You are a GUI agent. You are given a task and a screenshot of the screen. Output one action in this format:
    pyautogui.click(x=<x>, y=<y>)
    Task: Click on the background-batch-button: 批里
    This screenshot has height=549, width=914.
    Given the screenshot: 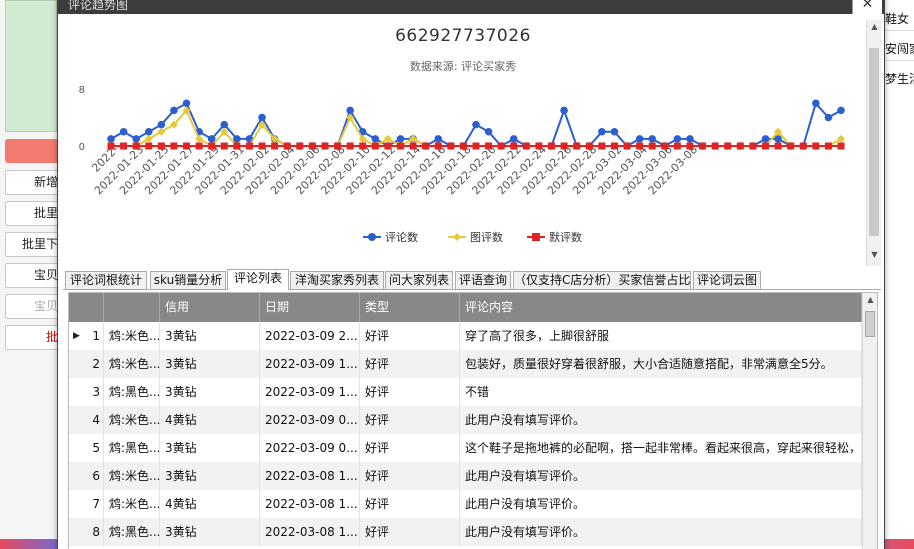 What is the action you would take?
    pyautogui.click(x=33, y=213)
    